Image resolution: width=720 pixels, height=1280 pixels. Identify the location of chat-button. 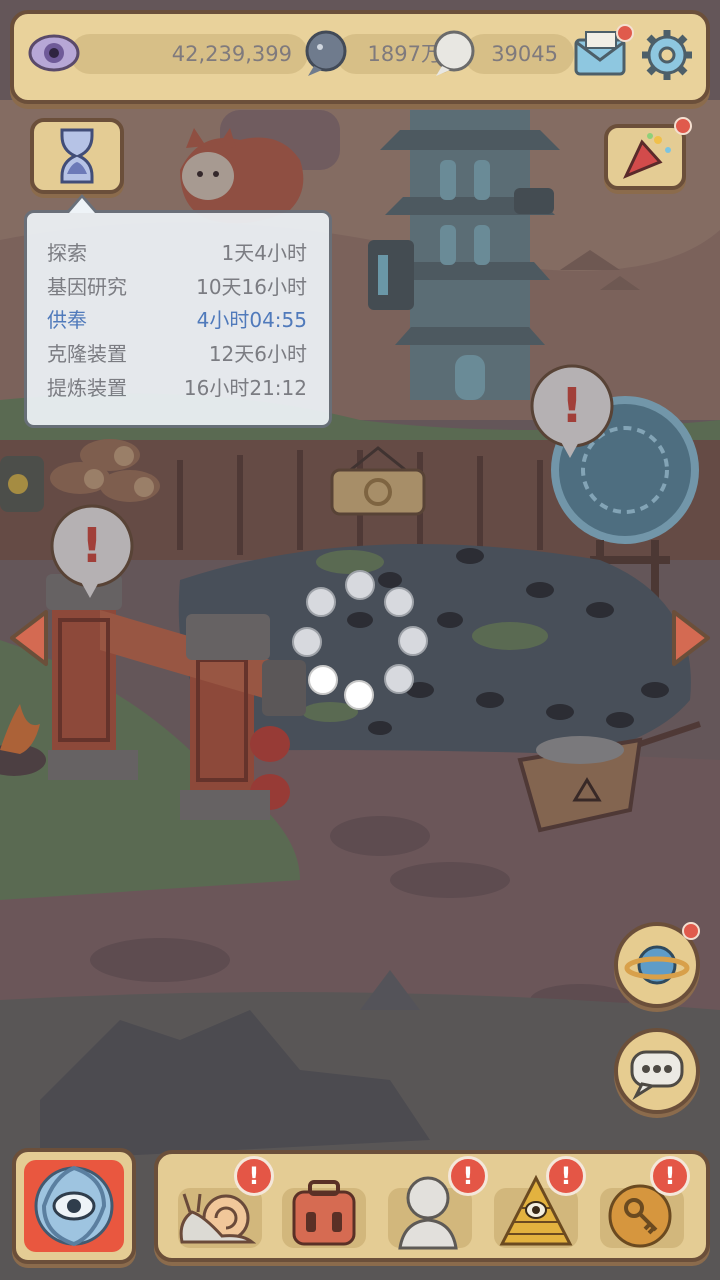
(657, 1071).